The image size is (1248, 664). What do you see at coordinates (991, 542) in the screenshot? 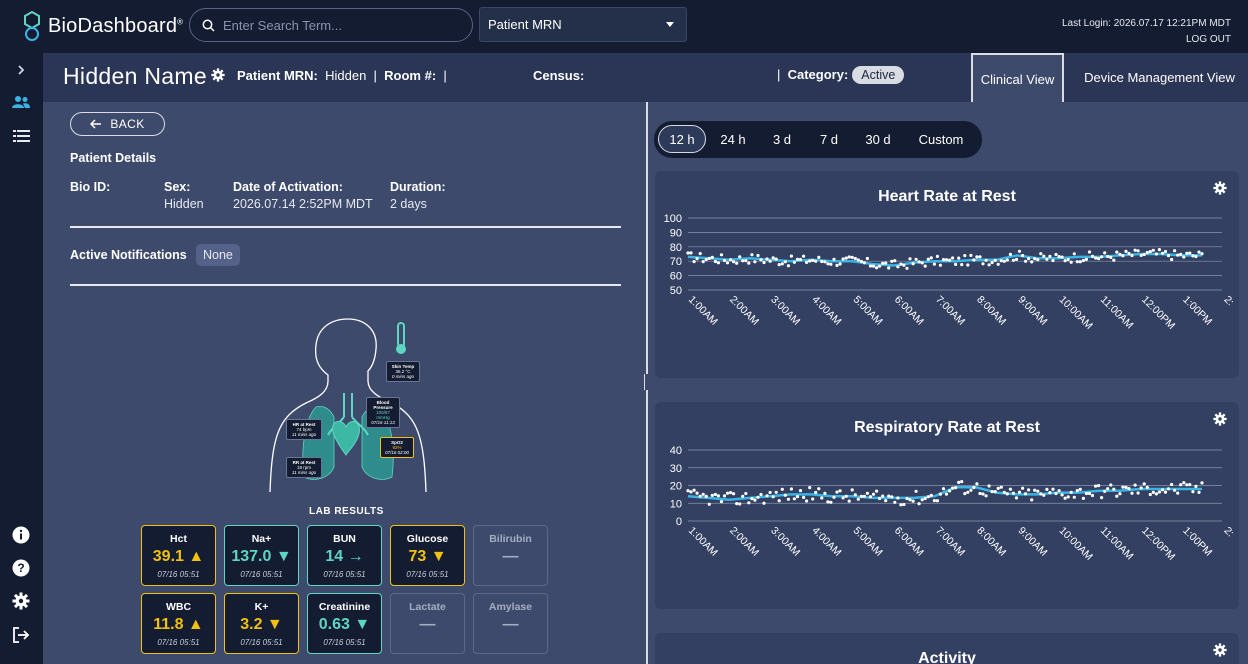
I see `x-tick-label: 8:00AM` at bounding box center [991, 542].